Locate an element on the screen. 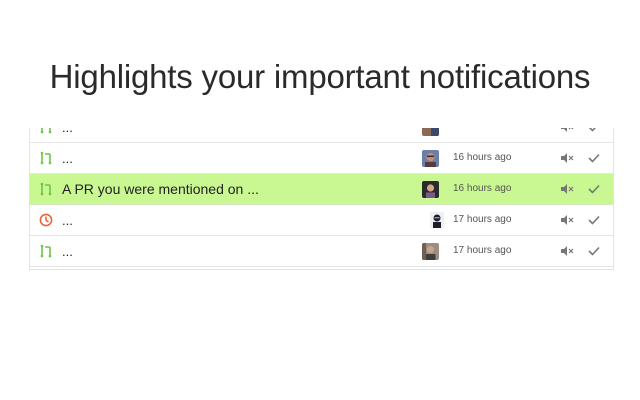 Image resolution: width=640 pixels, height=400 pixels. issue-icon is located at coordinates (46, 220).